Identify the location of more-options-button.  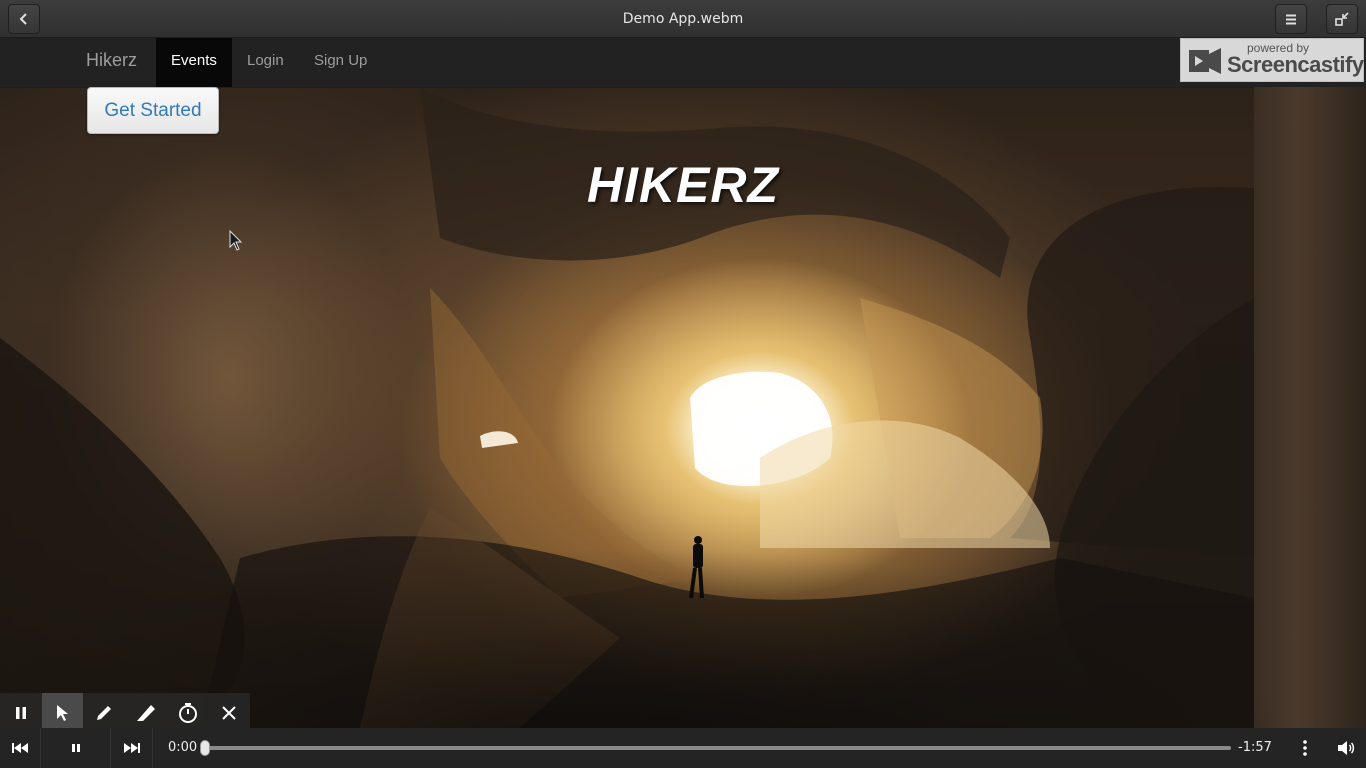
(1305, 748).